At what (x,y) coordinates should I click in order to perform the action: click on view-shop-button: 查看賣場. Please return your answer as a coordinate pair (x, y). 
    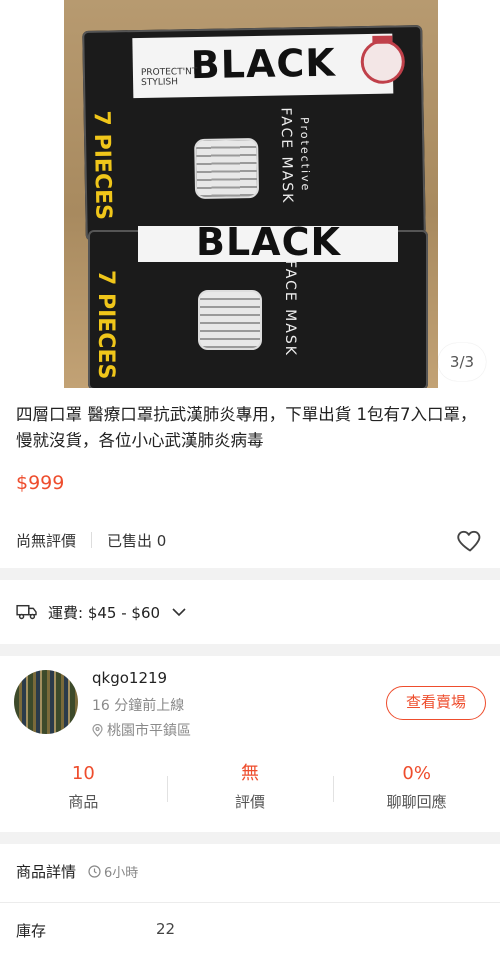
    Looking at the image, I should click on (436, 703).